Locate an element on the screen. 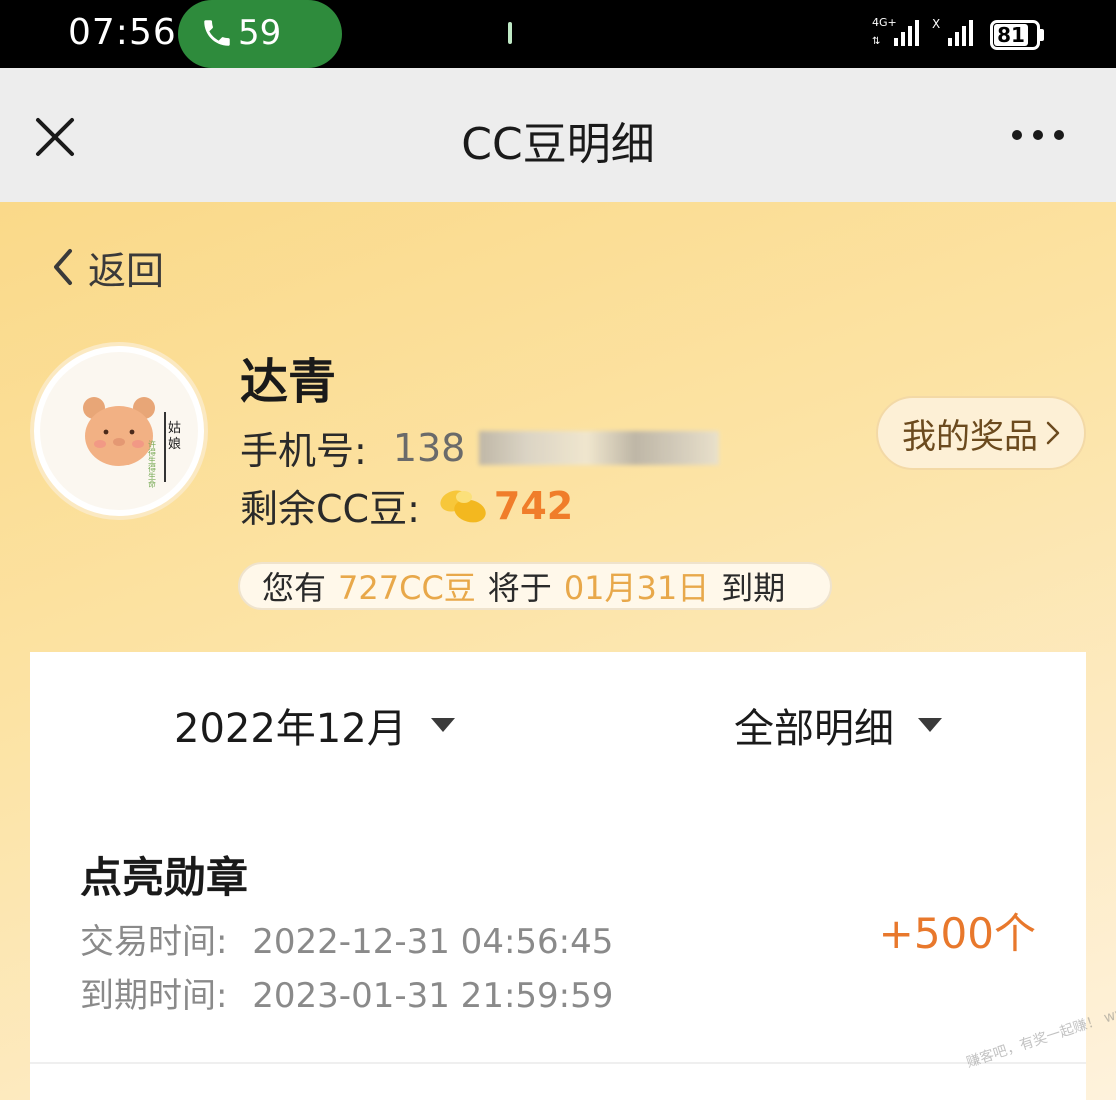  my-prizes-button: 我的奖品 is located at coordinates (981, 433).